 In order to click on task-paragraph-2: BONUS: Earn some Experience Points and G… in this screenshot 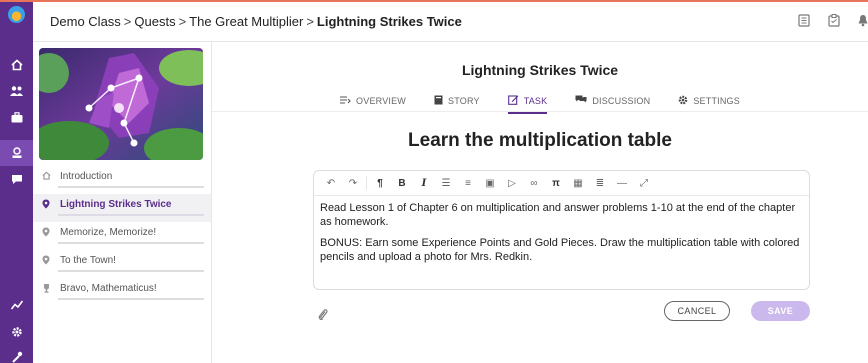, I will do `click(560, 250)`.